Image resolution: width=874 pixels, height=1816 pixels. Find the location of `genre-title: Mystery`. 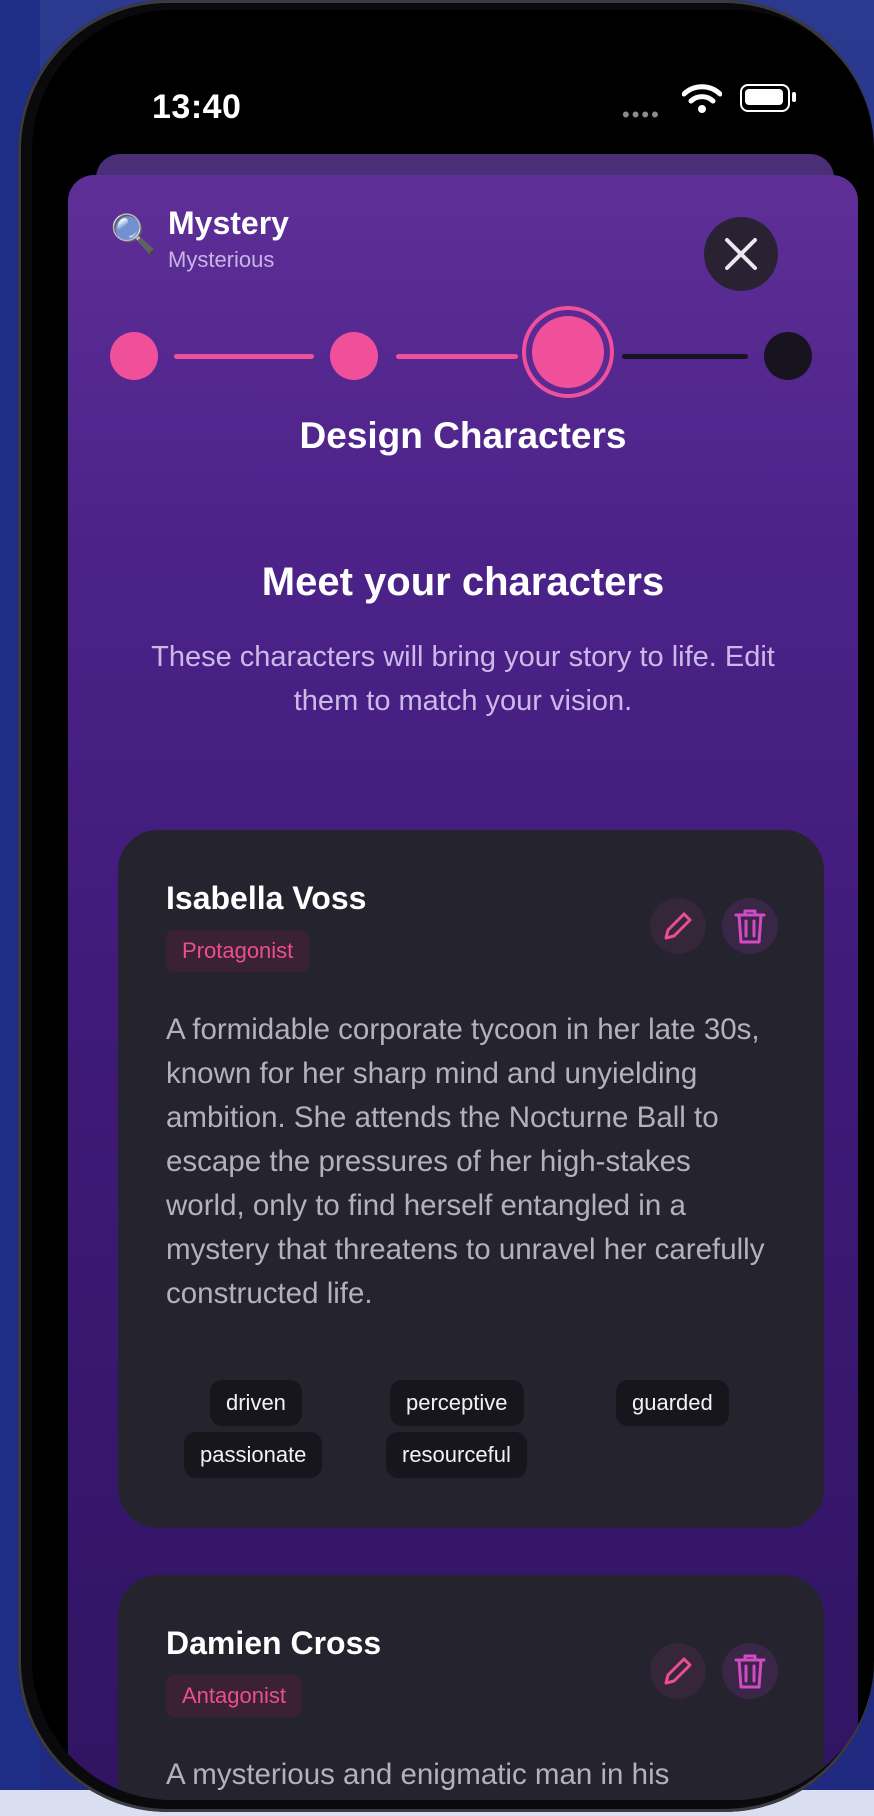

genre-title: Mystery is located at coordinates (228, 223).